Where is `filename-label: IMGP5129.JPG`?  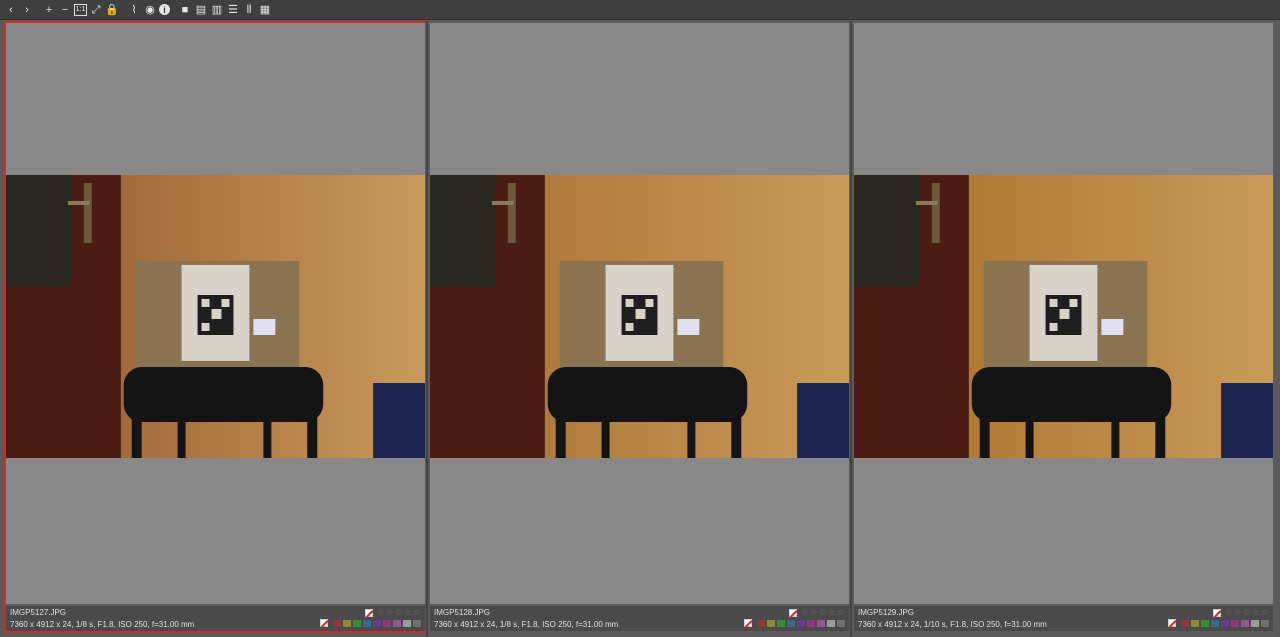
filename-label: IMGP5129.JPG is located at coordinates (886, 612).